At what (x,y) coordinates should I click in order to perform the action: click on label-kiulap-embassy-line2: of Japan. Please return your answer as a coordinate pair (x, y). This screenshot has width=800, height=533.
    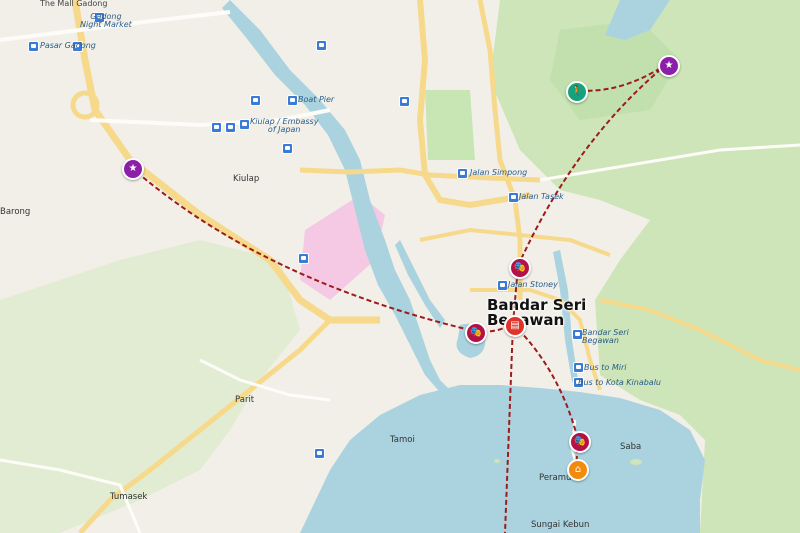
    Looking at the image, I should click on (284, 129).